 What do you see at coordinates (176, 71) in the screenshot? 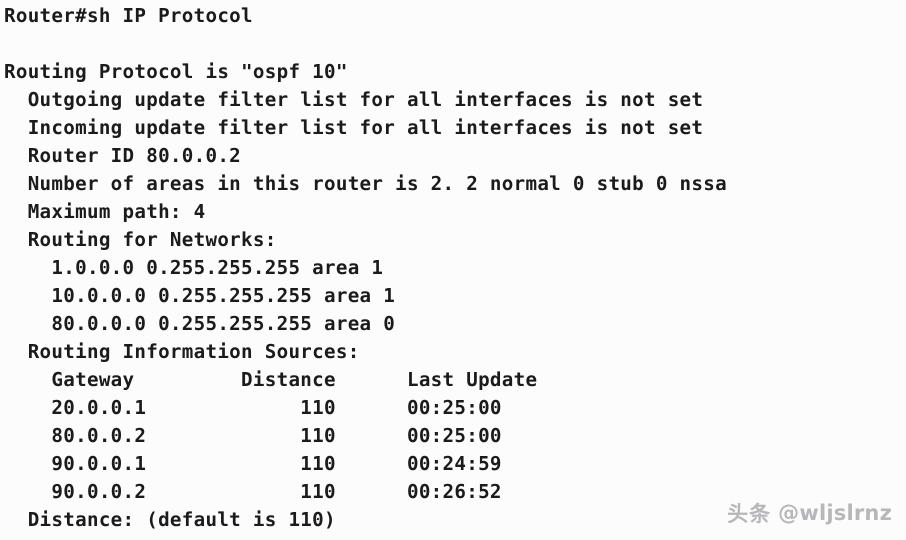
I see `protocol-header-line: Routing Protocol is "ospf 10"` at bounding box center [176, 71].